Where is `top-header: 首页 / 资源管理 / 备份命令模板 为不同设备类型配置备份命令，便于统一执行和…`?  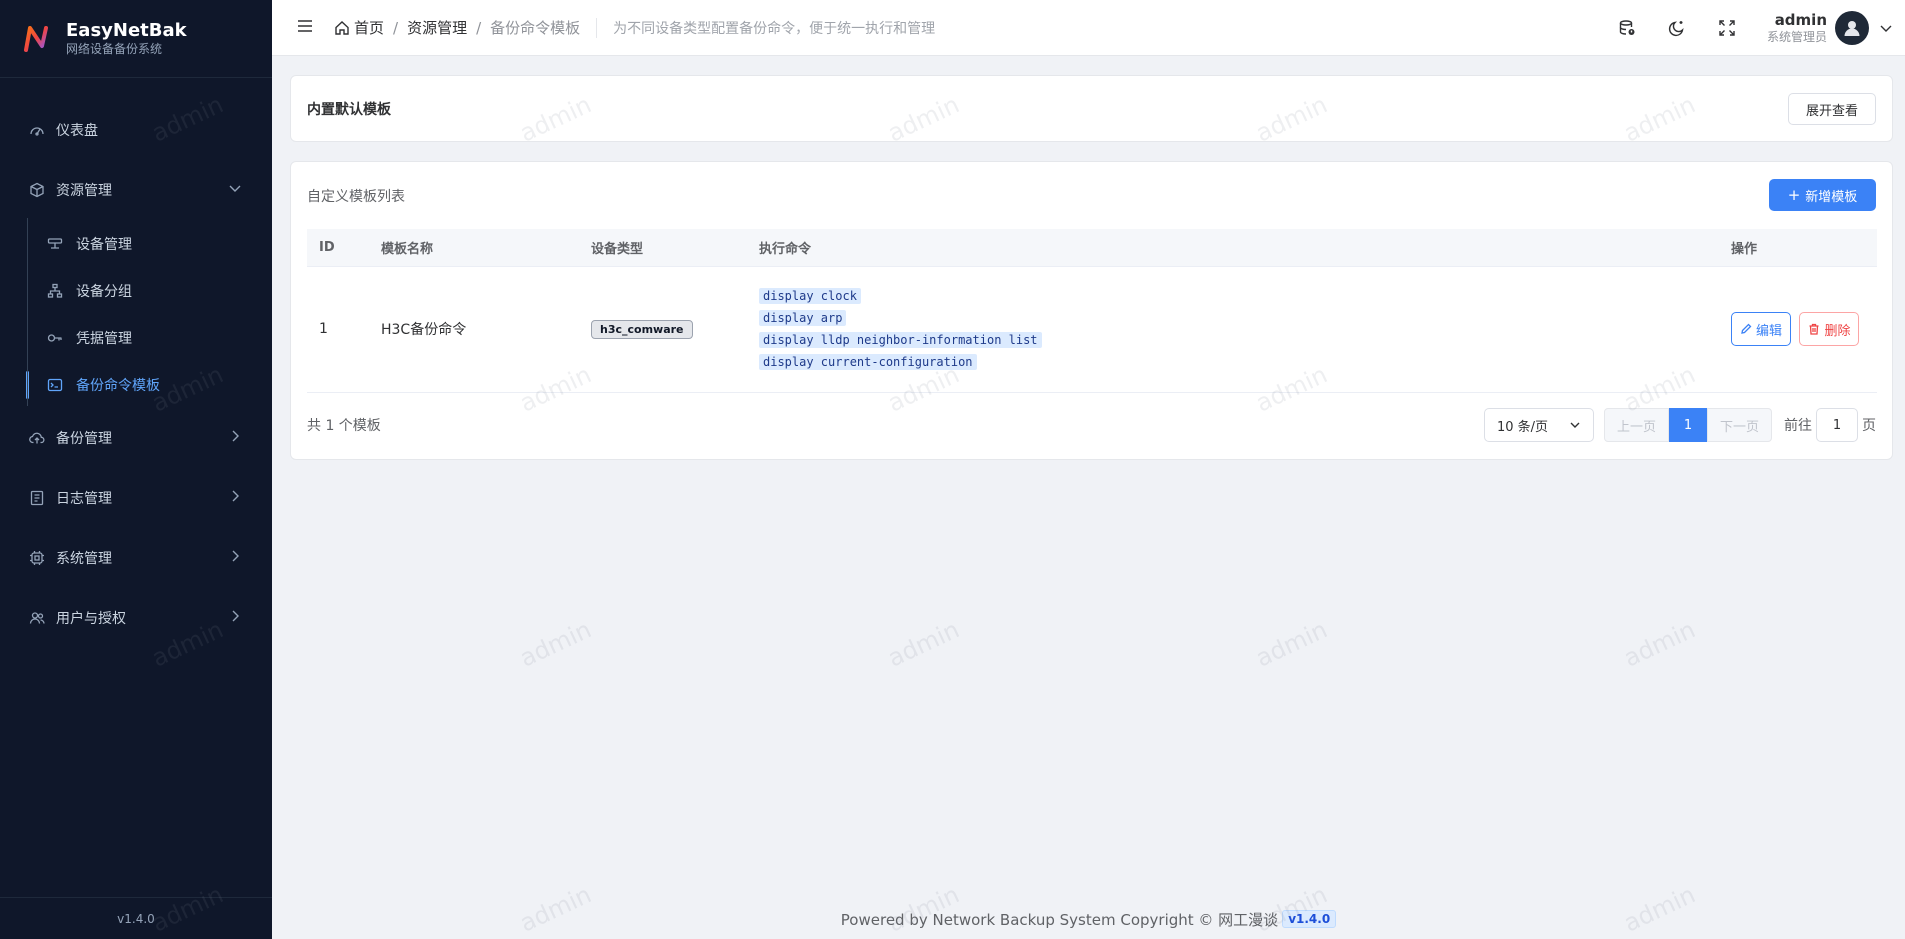
top-header: 首页 / 资源管理 / 备份命令模板 为不同设备类型配置备份命令，便于统一执行和… is located at coordinates (1088, 28).